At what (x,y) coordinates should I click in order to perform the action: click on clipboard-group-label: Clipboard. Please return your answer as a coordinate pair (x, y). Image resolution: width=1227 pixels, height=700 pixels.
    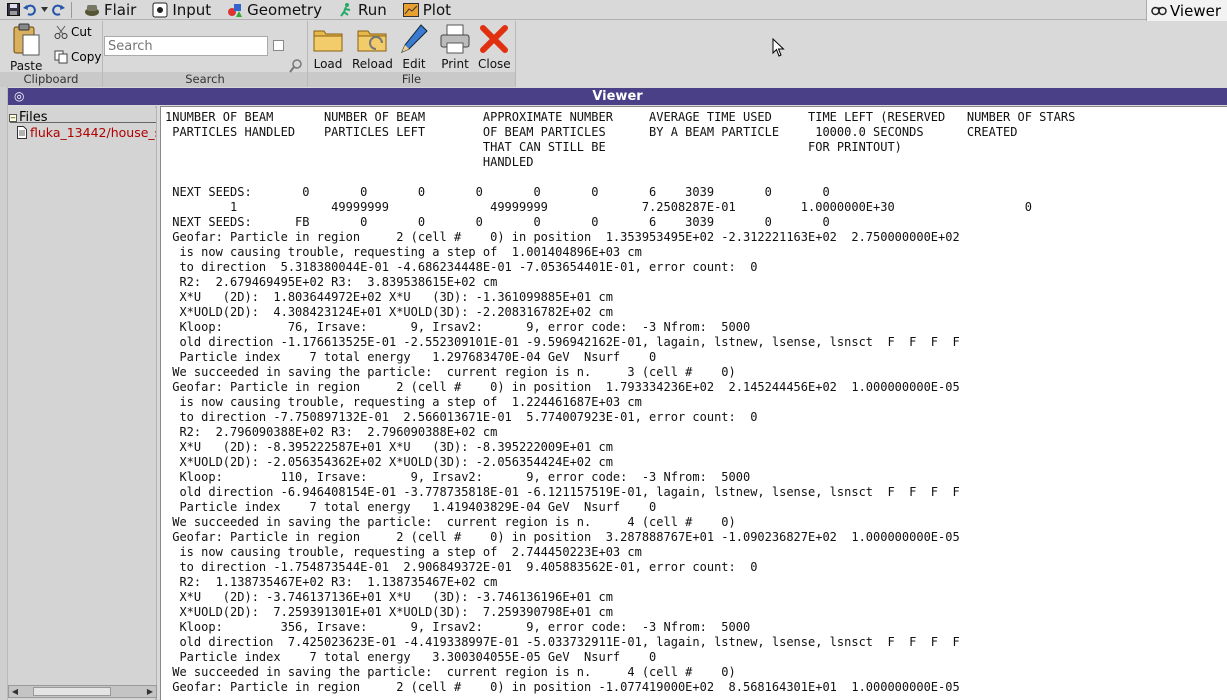
    Looking at the image, I should click on (51, 79).